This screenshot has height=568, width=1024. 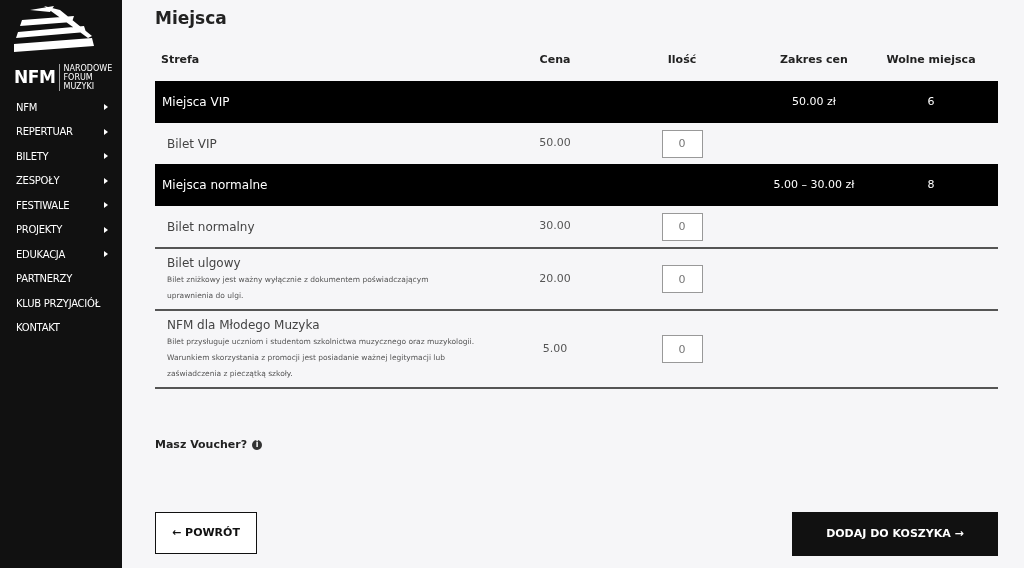 I want to click on ticket-name: Bilet normalny, so click(x=211, y=227).